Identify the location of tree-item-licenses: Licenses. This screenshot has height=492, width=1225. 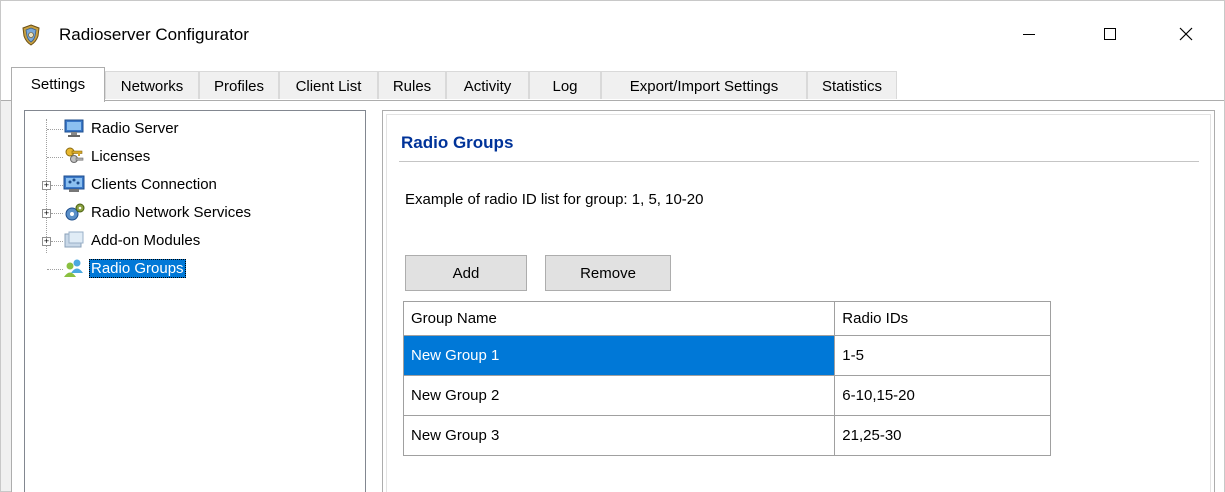
(107, 156).